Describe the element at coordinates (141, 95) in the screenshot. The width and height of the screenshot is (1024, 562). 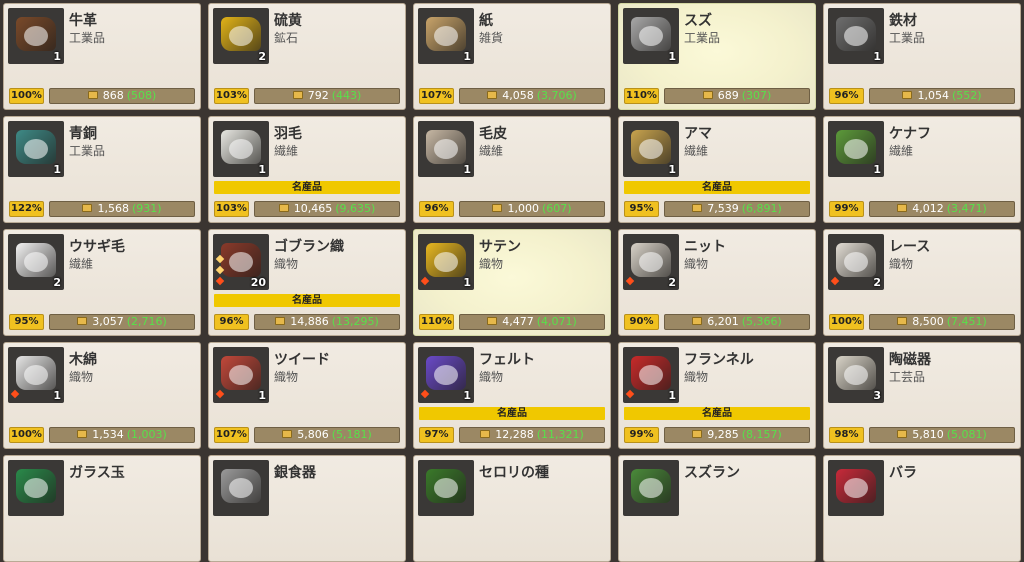
I see `base-price: (508)` at that location.